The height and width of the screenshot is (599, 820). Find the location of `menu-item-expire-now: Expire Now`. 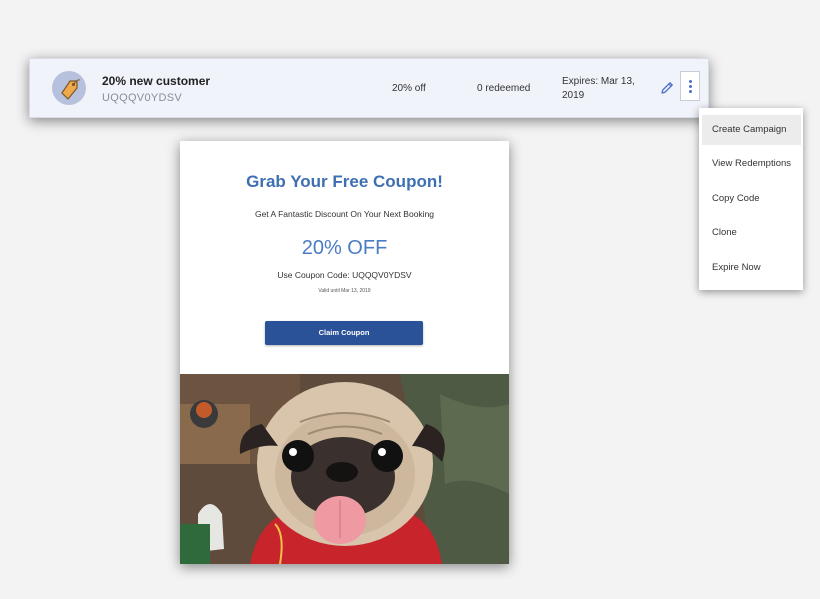

menu-item-expire-now: Expire Now is located at coordinates (751, 268).